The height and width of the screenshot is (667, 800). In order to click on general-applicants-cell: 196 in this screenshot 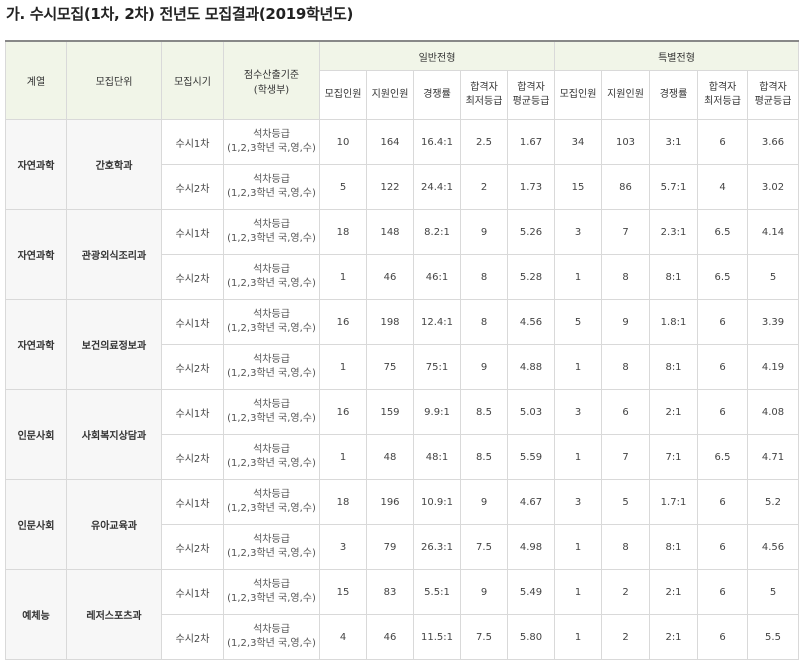, I will do `click(390, 502)`.